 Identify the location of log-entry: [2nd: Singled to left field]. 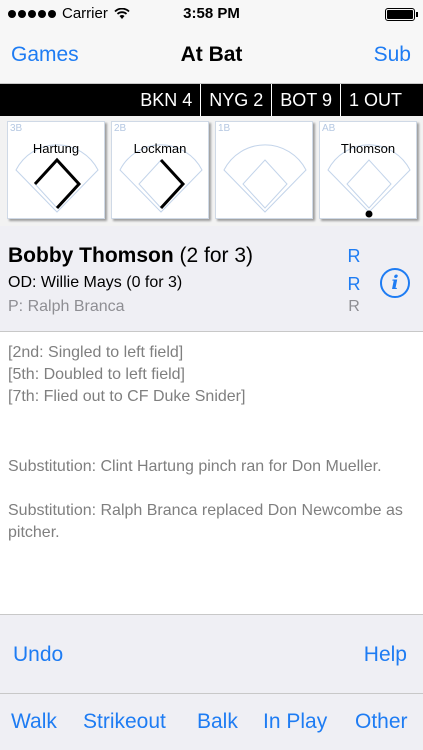
(96, 352).